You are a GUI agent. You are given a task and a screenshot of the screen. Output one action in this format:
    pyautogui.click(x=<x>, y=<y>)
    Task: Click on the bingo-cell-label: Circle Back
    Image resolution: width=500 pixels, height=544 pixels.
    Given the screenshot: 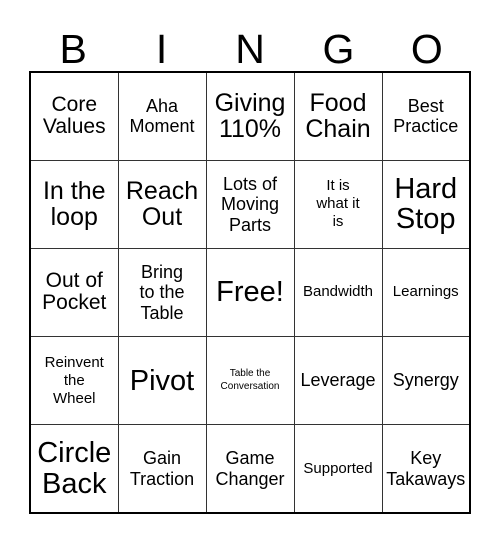 What is the action you would take?
    pyautogui.click(x=74, y=468)
    